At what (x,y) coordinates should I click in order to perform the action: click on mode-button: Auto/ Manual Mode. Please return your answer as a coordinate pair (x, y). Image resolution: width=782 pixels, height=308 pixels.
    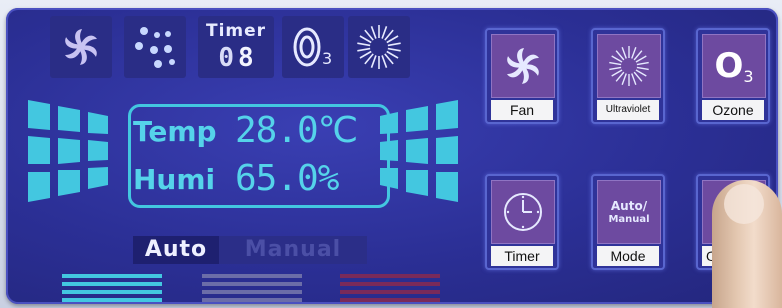
    Looking at the image, I should click on (628, 222).